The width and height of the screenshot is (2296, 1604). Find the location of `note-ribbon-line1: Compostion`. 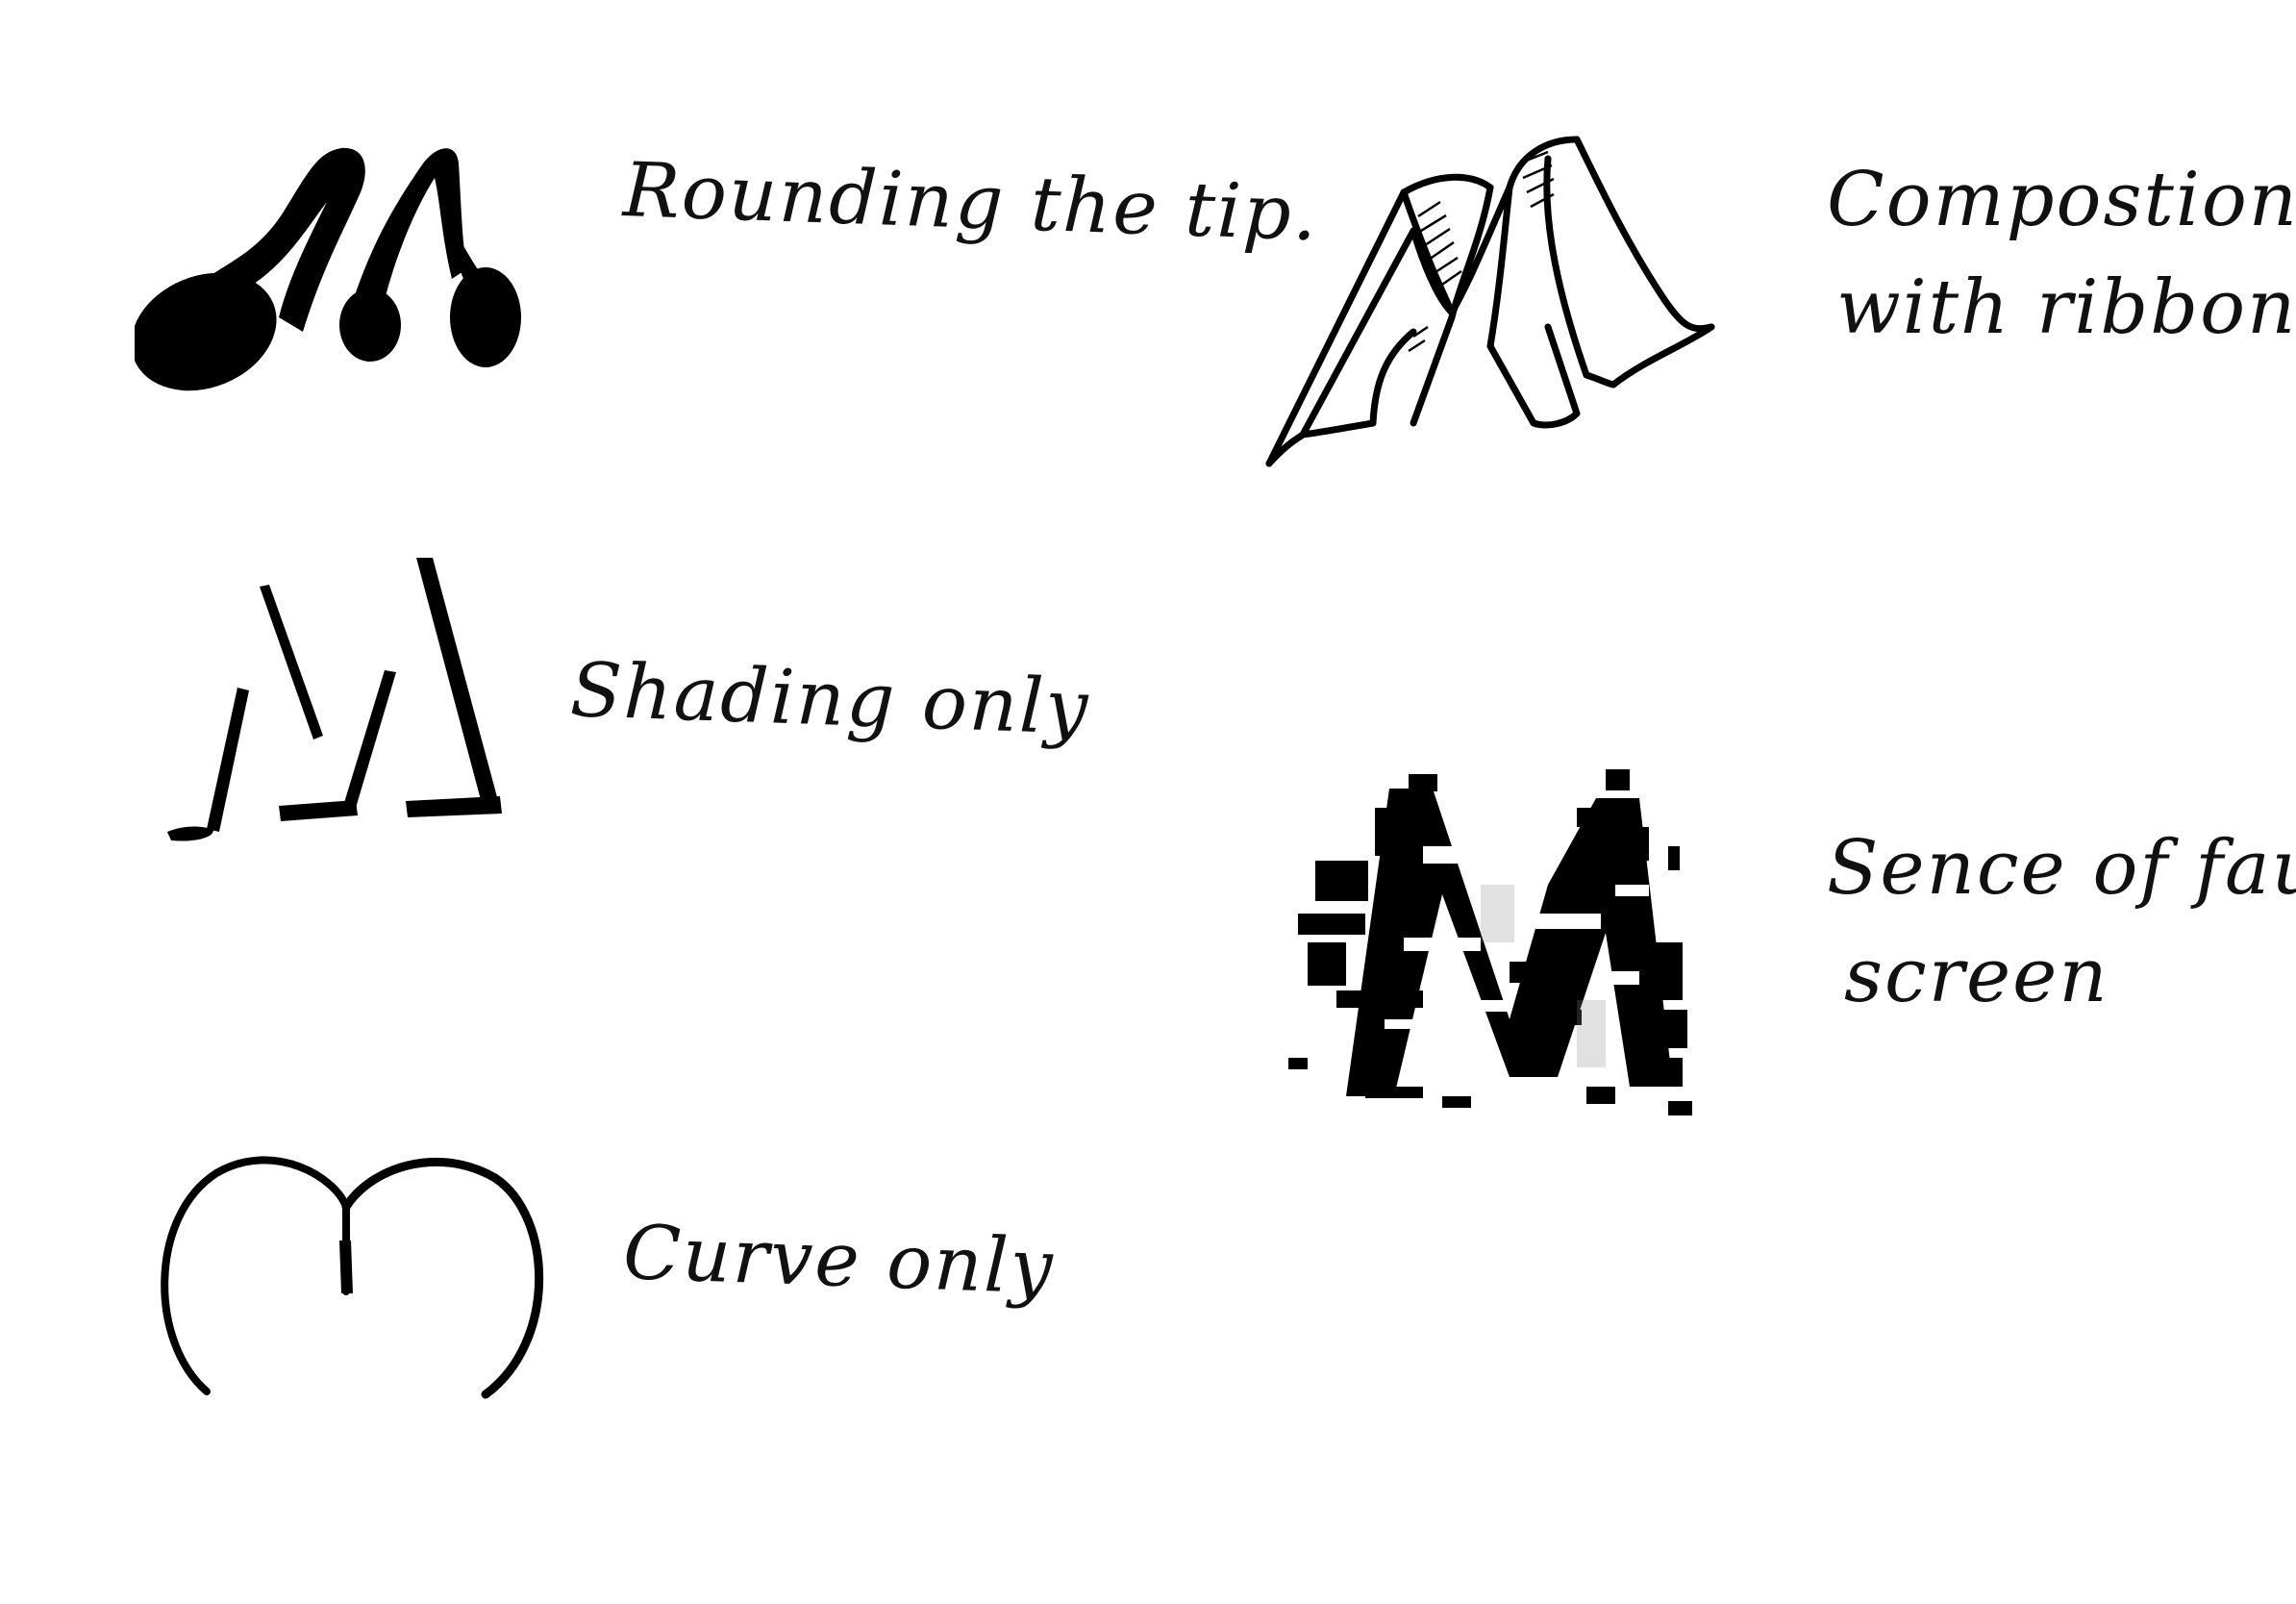

note-ribbon-line1: Compostion is located at coordinates (2061, 200).